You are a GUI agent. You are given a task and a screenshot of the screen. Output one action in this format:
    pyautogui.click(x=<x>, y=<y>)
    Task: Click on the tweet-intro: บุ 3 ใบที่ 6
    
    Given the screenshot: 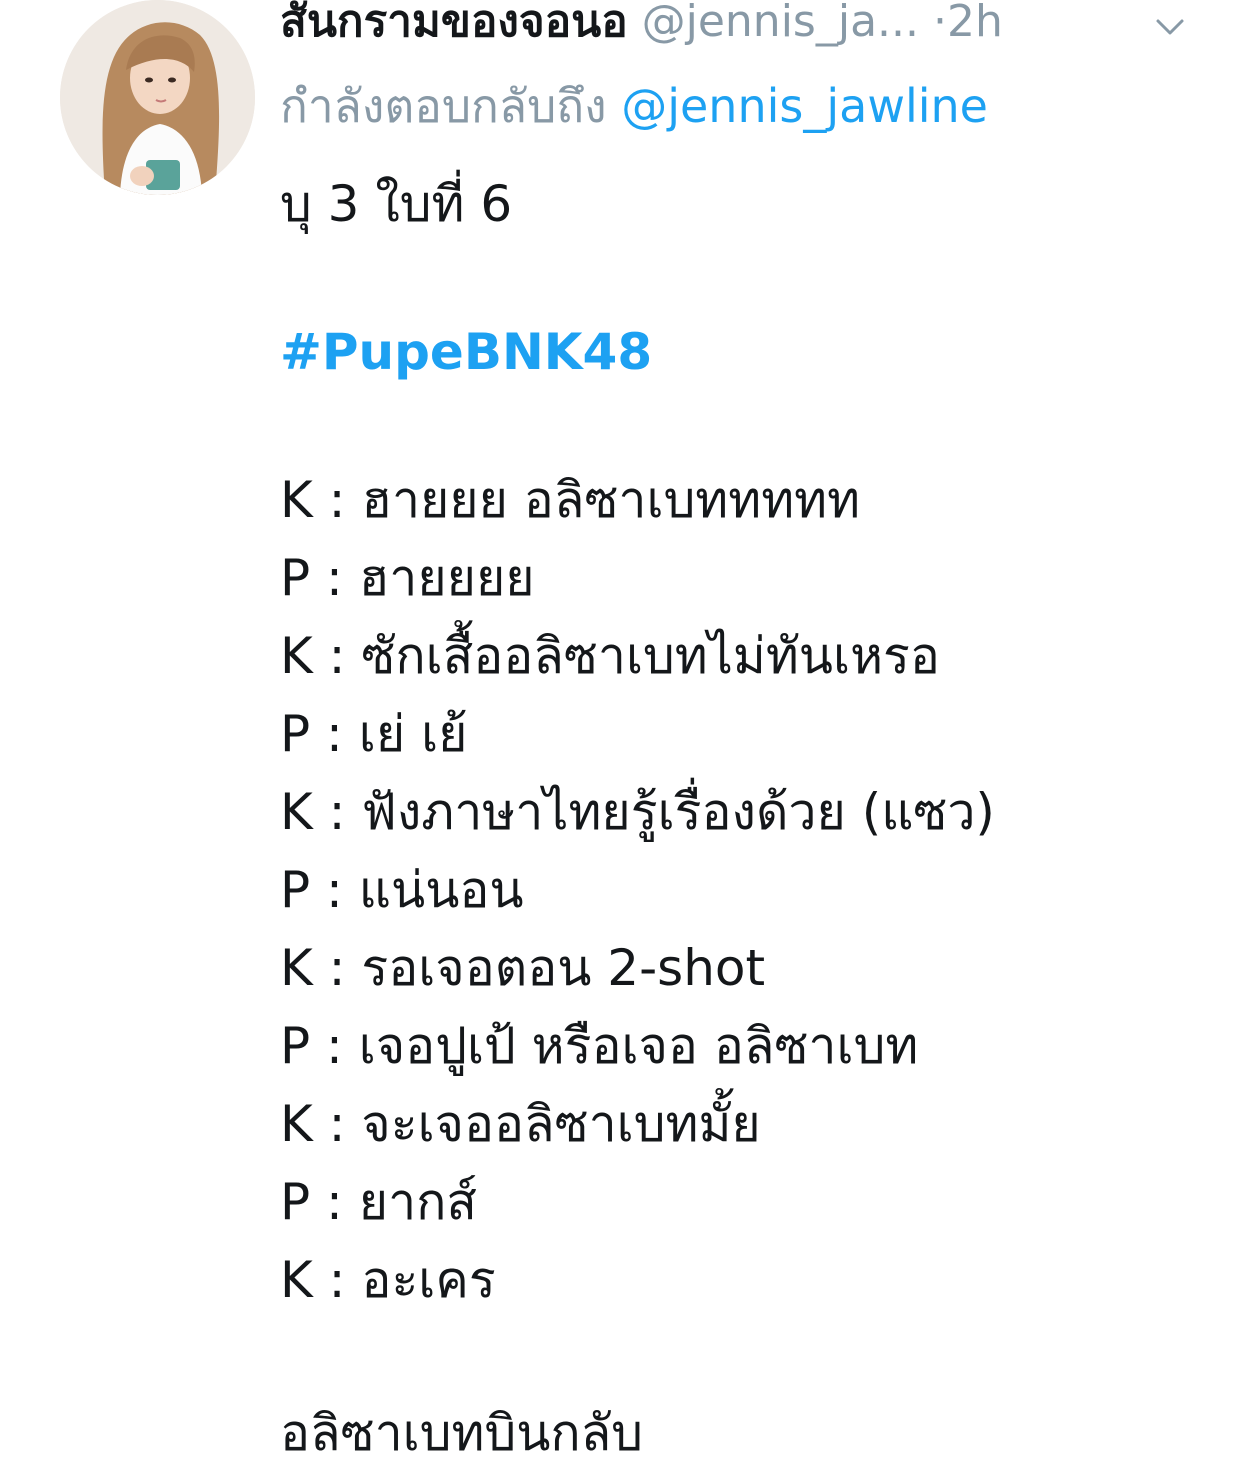 What is the action you would take?
    pyautogui.click(x=396, y=204)
    